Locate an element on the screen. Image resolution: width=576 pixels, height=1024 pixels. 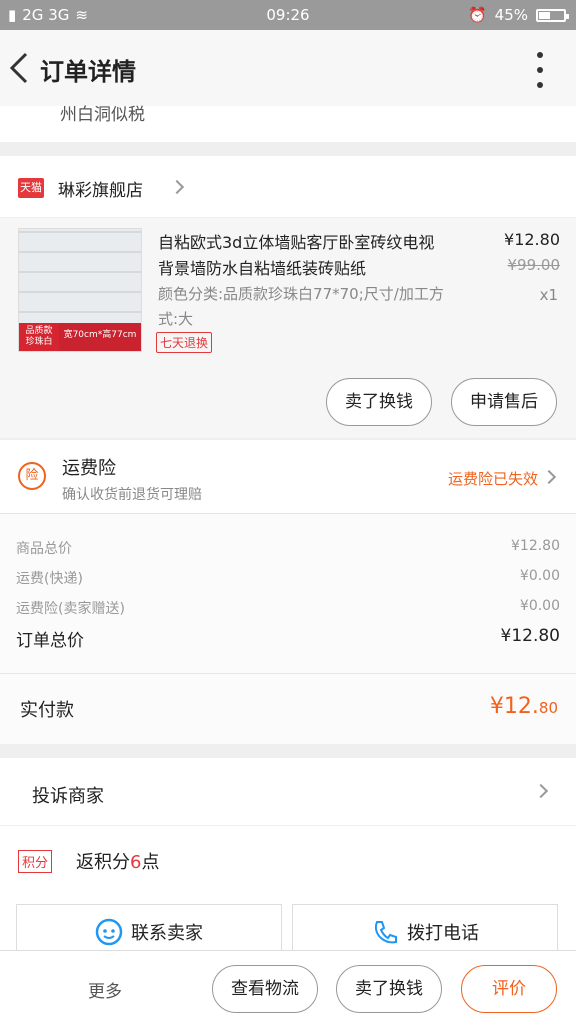
call-phone-label: 拨打电话 is located at coordinates (443, 933).